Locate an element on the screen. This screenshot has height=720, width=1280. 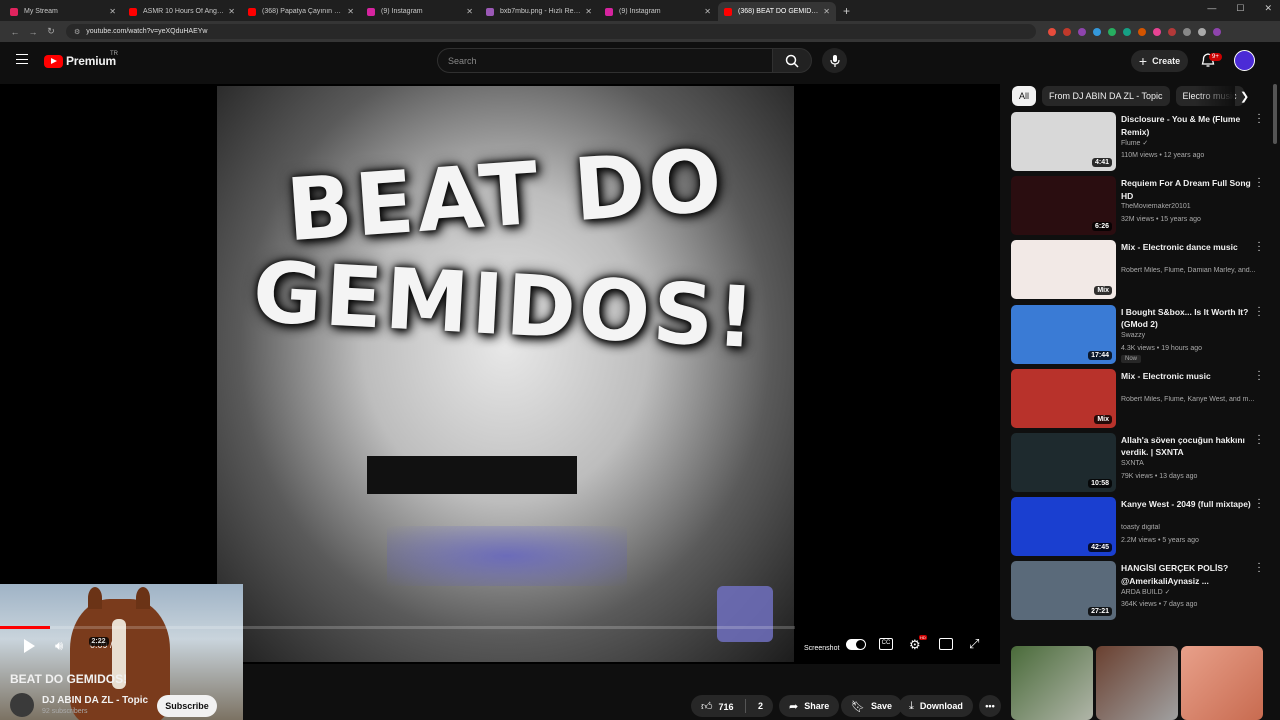
search-input: Search is located at coordinates (605, 60).